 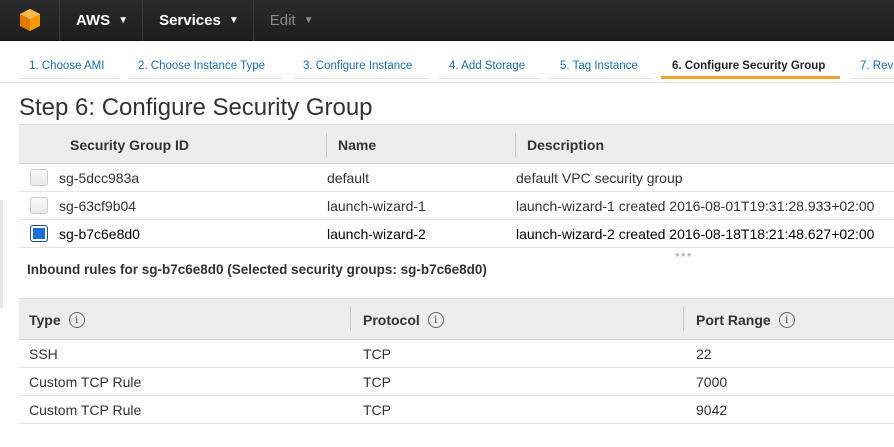 What do you see at coordinates (43, 354) in the screenshot?
I see `rule-type: SSH` at bounding box center [43, 354].